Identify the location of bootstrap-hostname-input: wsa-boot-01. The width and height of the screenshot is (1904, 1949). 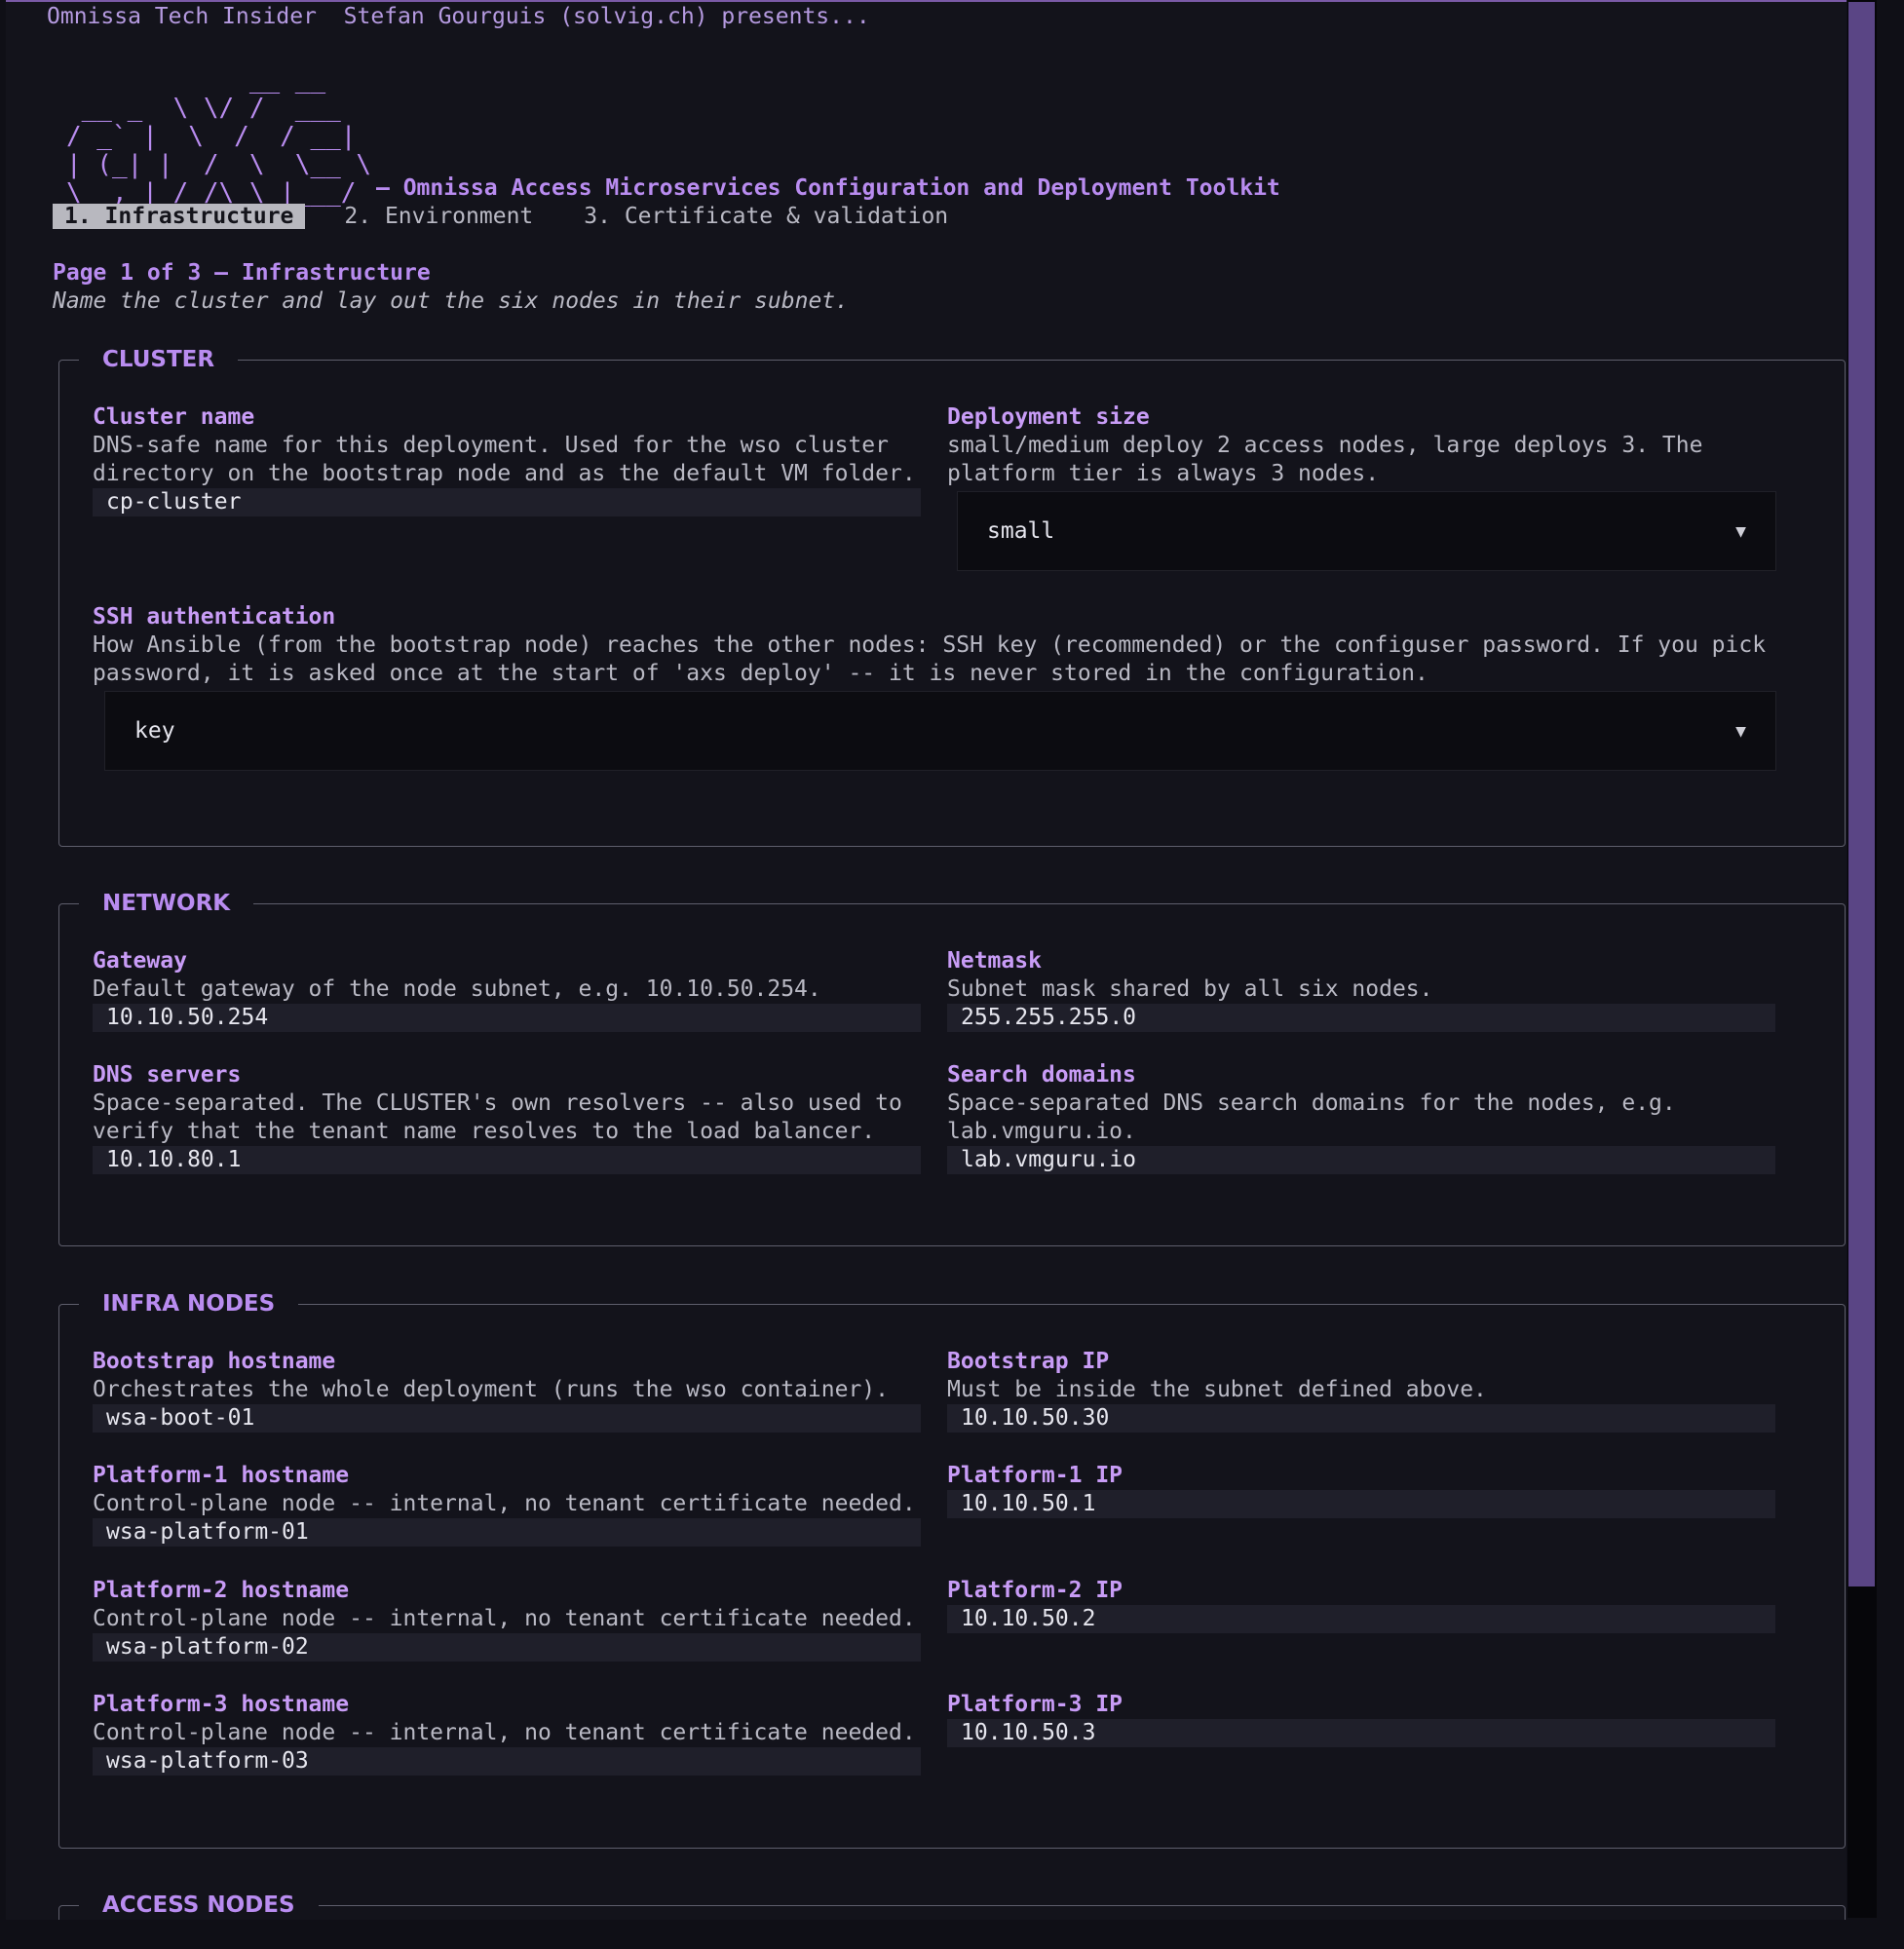
(507, 1418).